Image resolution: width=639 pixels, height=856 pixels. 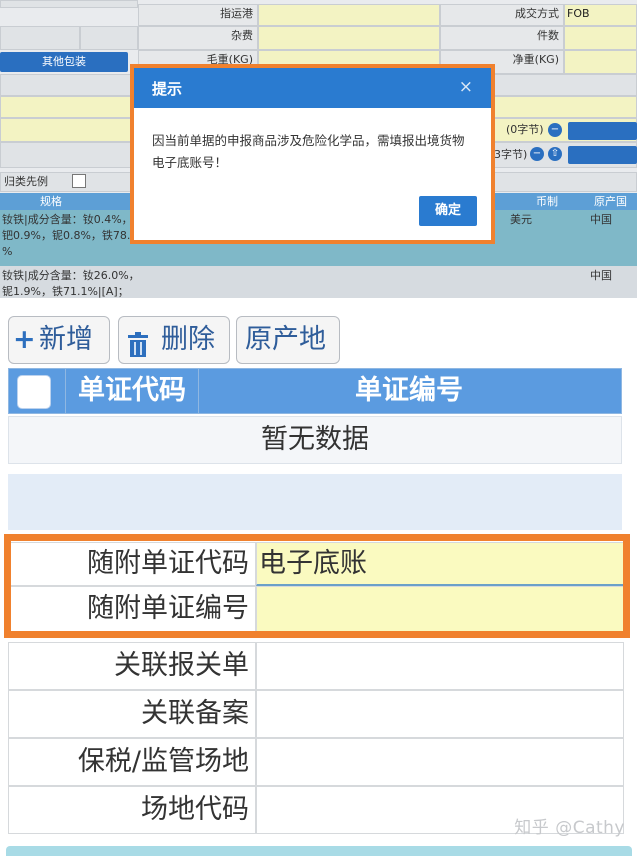 What do you see at coordinates (132, 810) in the screenshot?
I see `site-code-label: 场地代码` at bounding box center [132, 810].